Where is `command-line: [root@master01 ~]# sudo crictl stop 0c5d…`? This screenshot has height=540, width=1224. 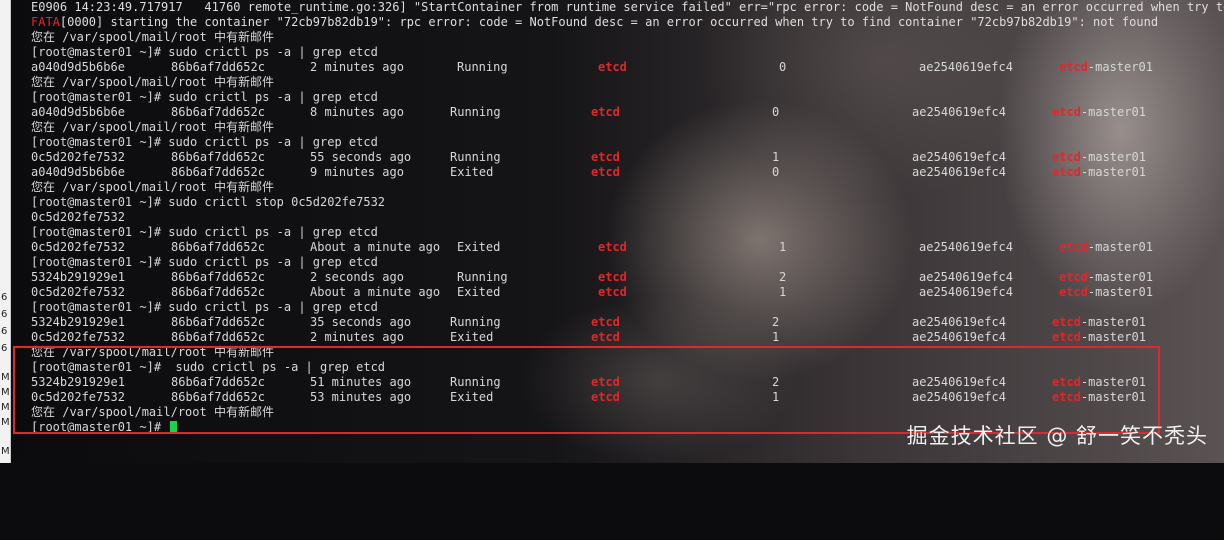 command-line: [root@master01 ~]# sudo crictl stop 0c5d… is located at coordinates (208, 202).